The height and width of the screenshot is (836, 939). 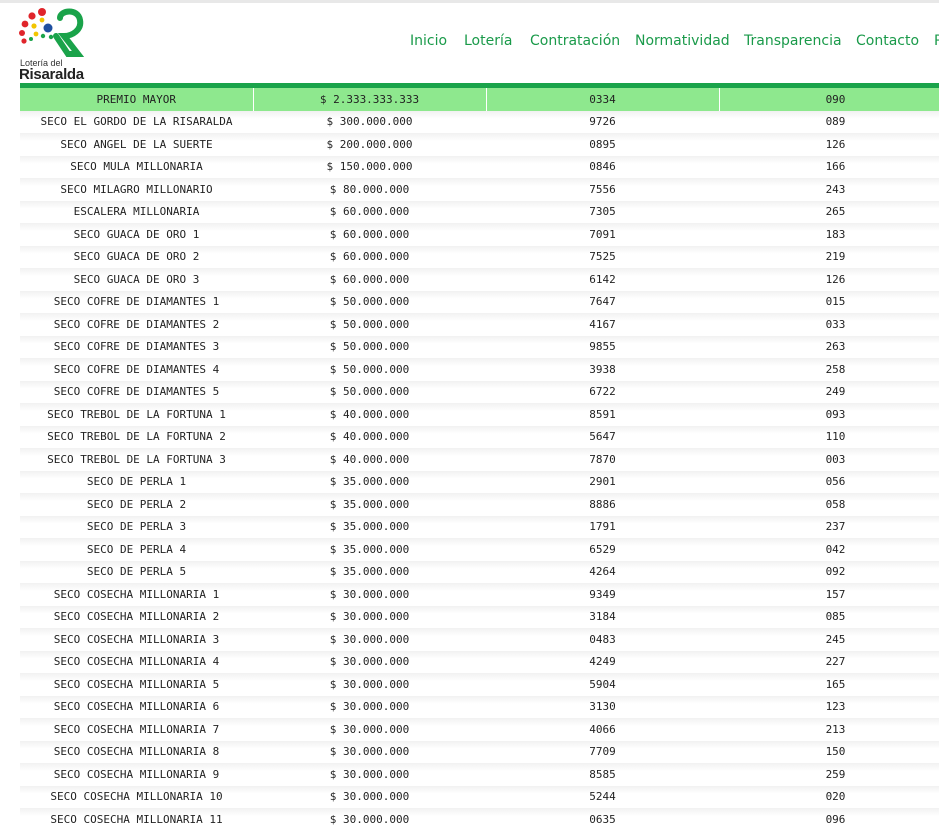 I want to click on prize-name-cell: SECO DE PERLA 2, so click(x=136, y=504).